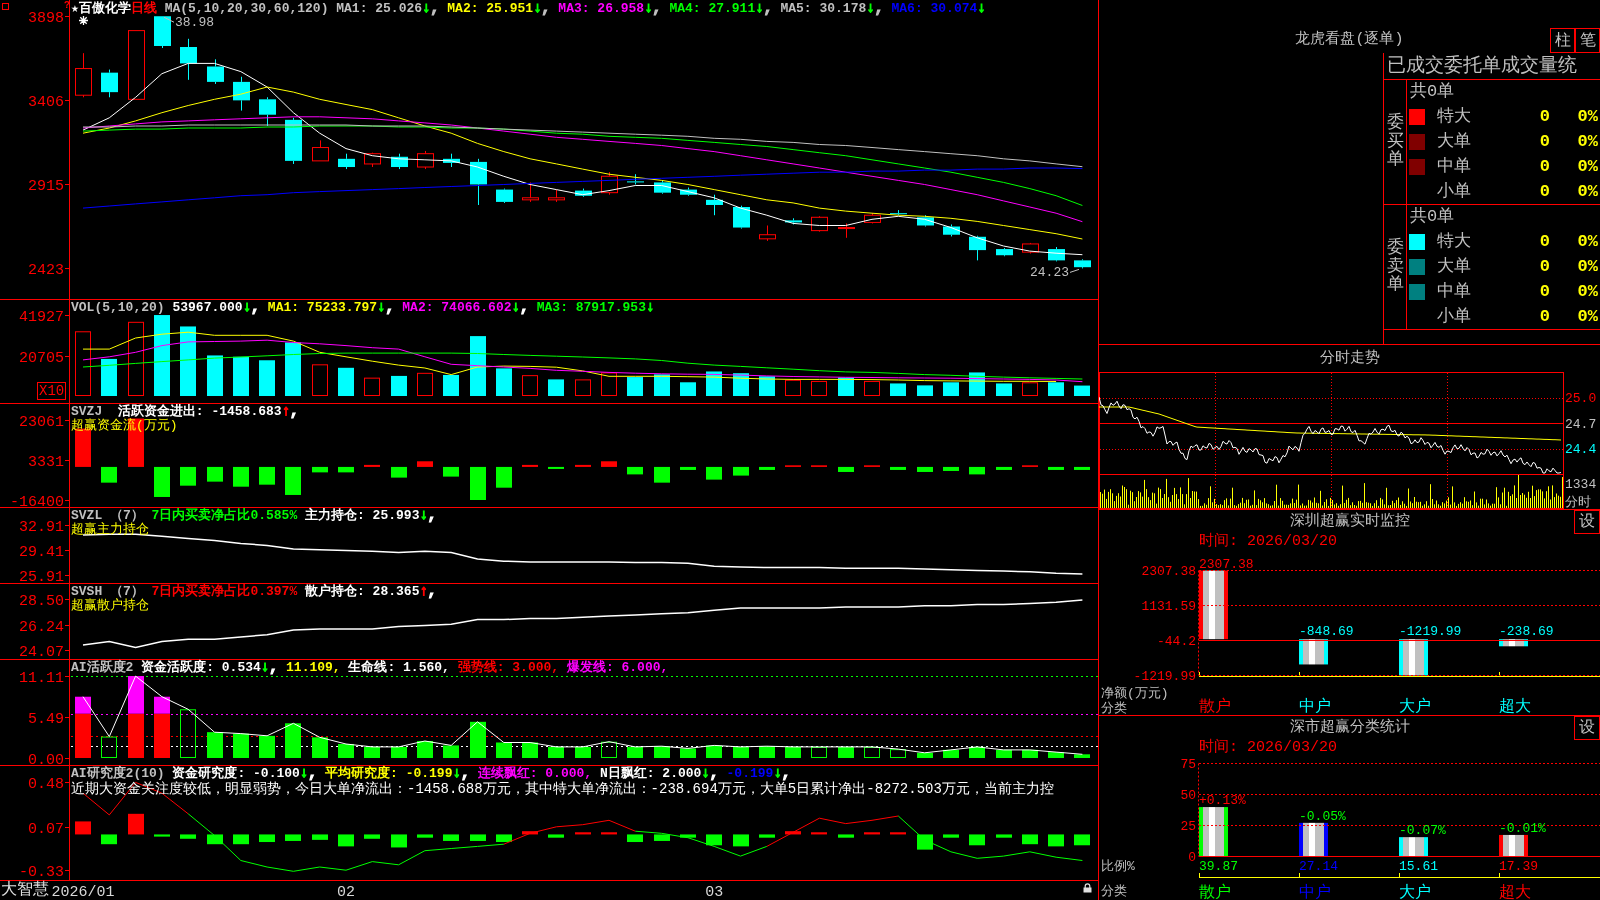 Image resolution: width=1600 pixels, height=900 pixels. I want to click on change-label: -0.05%, so click(1322, 816).